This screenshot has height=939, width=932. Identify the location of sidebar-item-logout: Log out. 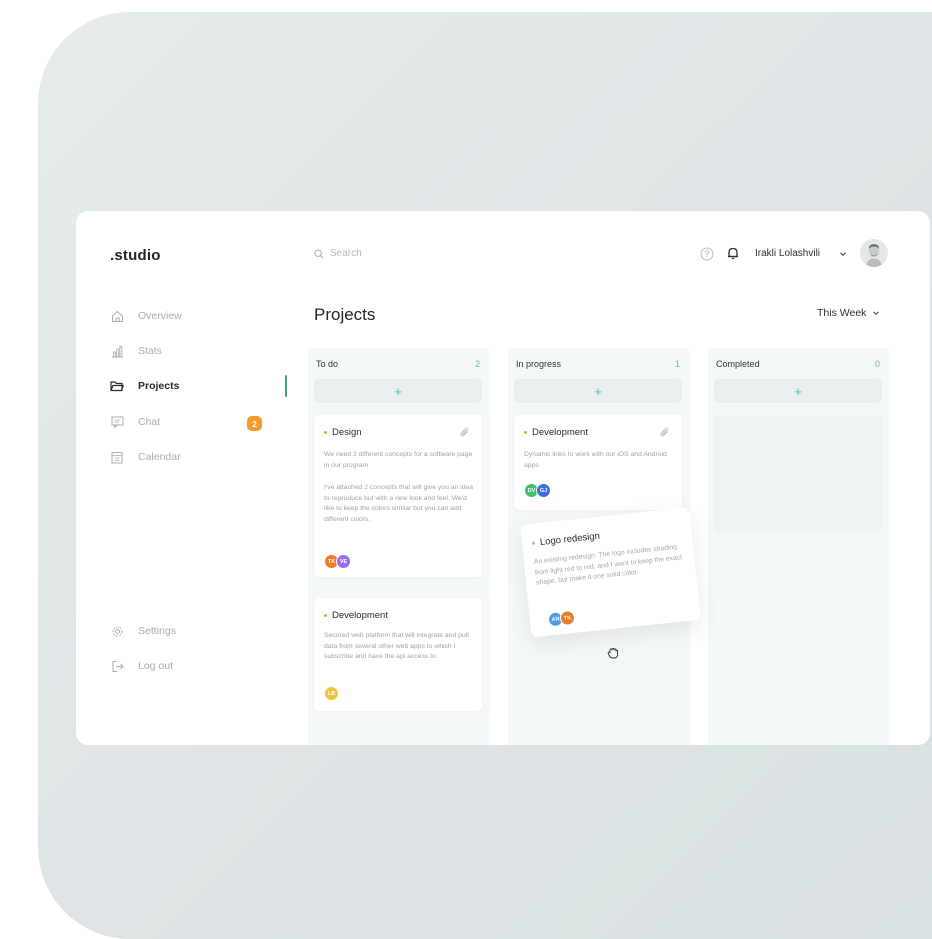
(190, 666).